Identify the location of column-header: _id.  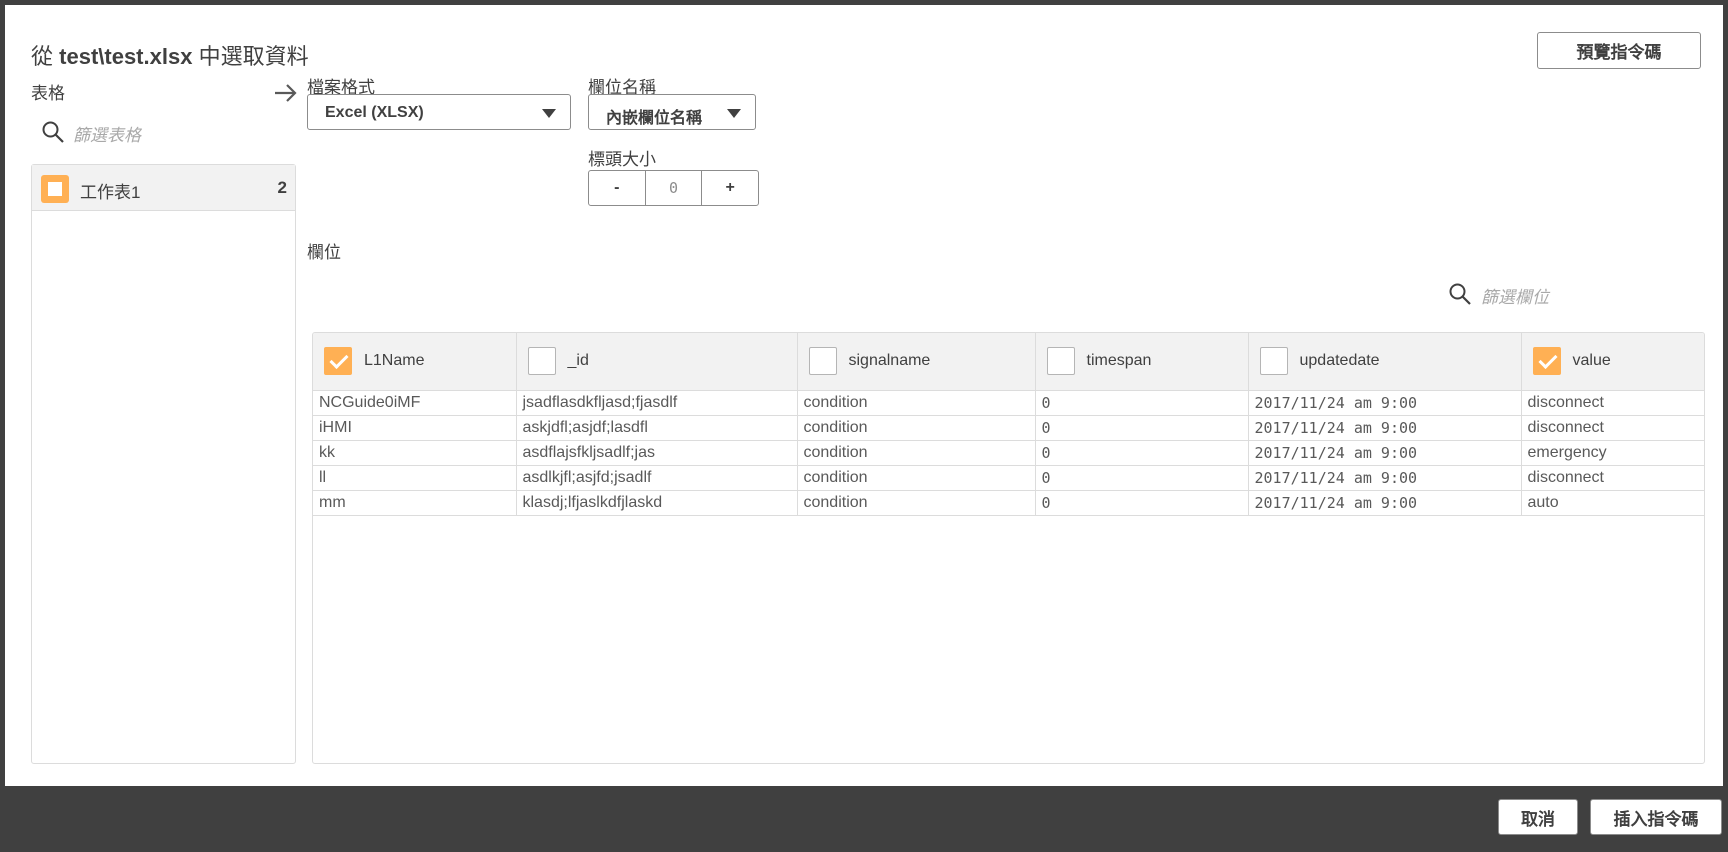
(657, 362).